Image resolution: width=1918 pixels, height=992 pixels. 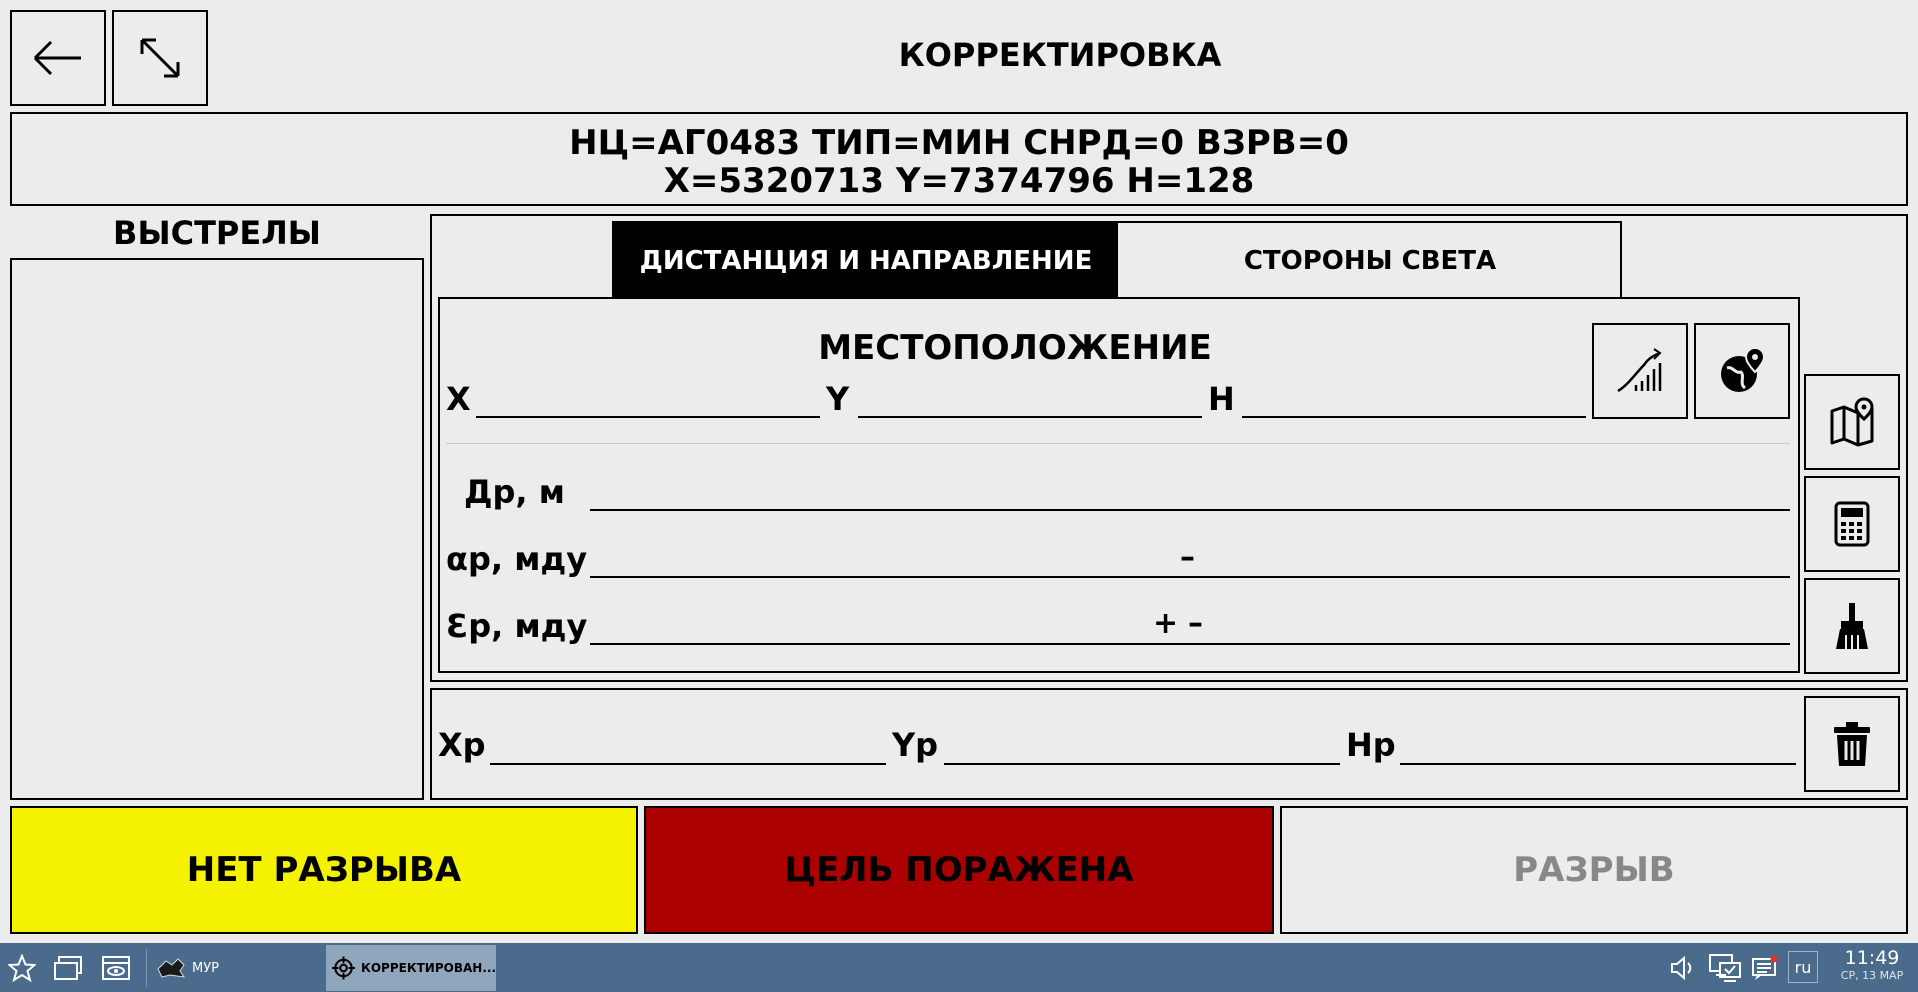 What do you see at coordinates (688, 764) in the screenshot?
I see `xr-field` at bounding box center [688, 764].